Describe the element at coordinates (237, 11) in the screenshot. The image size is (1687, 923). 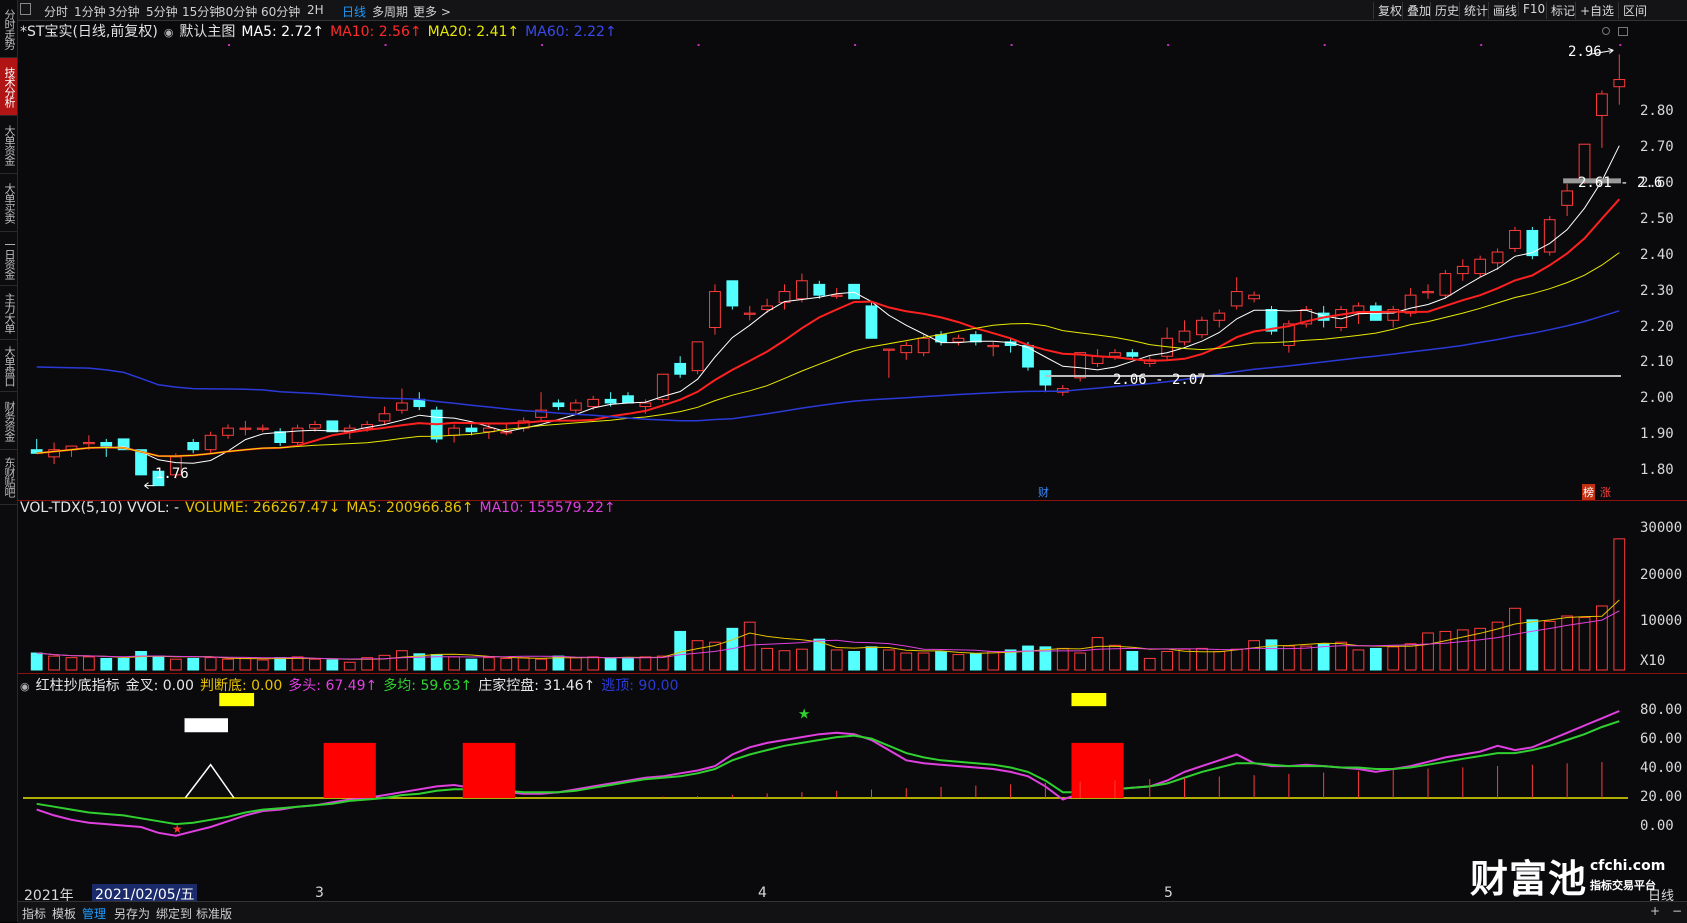
I see `period-tab: 30分钟` at that location.